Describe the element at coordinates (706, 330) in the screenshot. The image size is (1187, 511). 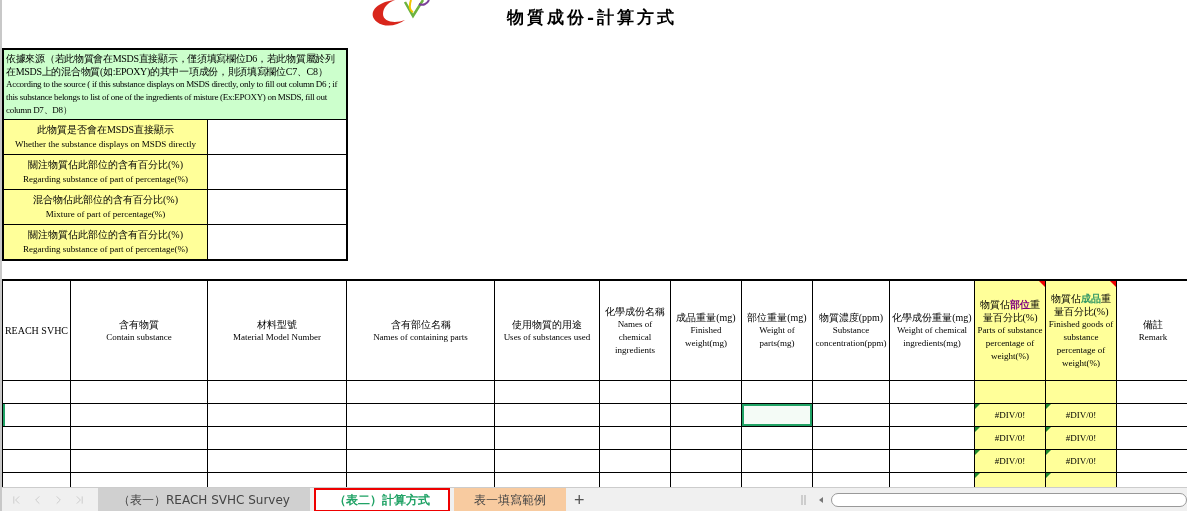
I see `column-header: 成品重量(mg) Finished weight(mg)` at that location.